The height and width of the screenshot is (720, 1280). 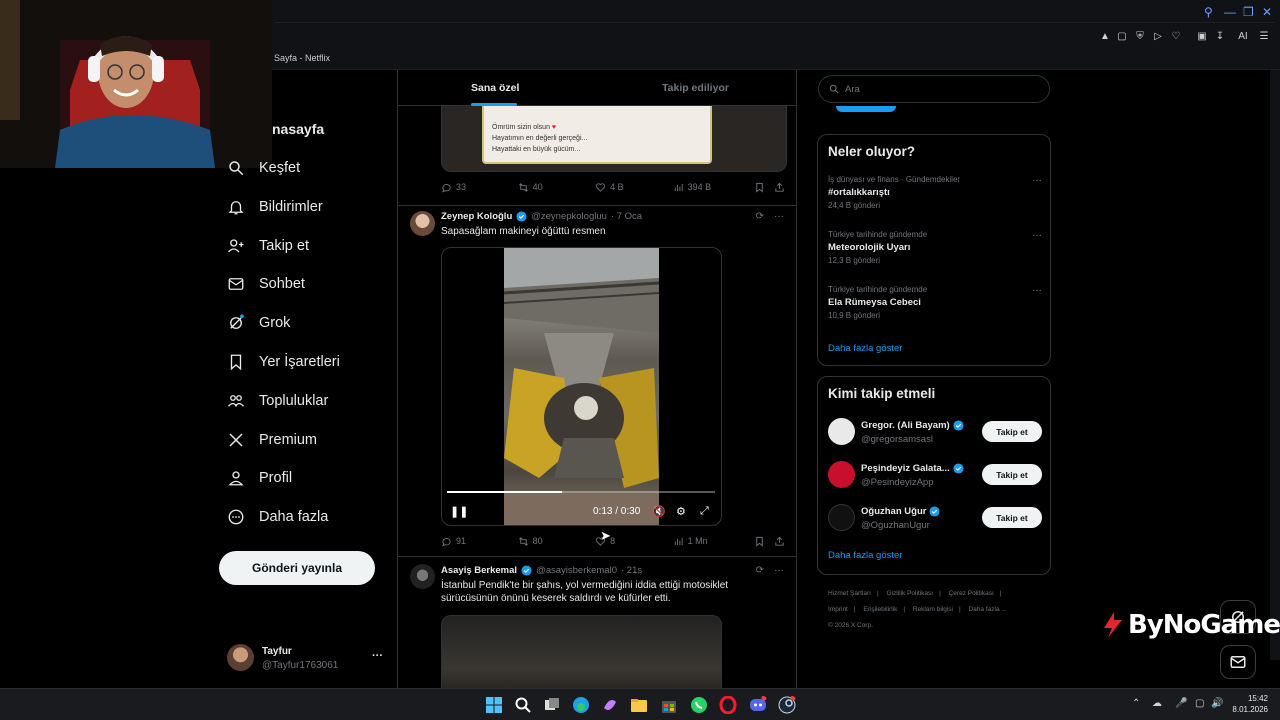 What do you see at coordinates (634, 187) in the screenshot?
I see `like-button: 4 B` at bounding box center [634, 187].